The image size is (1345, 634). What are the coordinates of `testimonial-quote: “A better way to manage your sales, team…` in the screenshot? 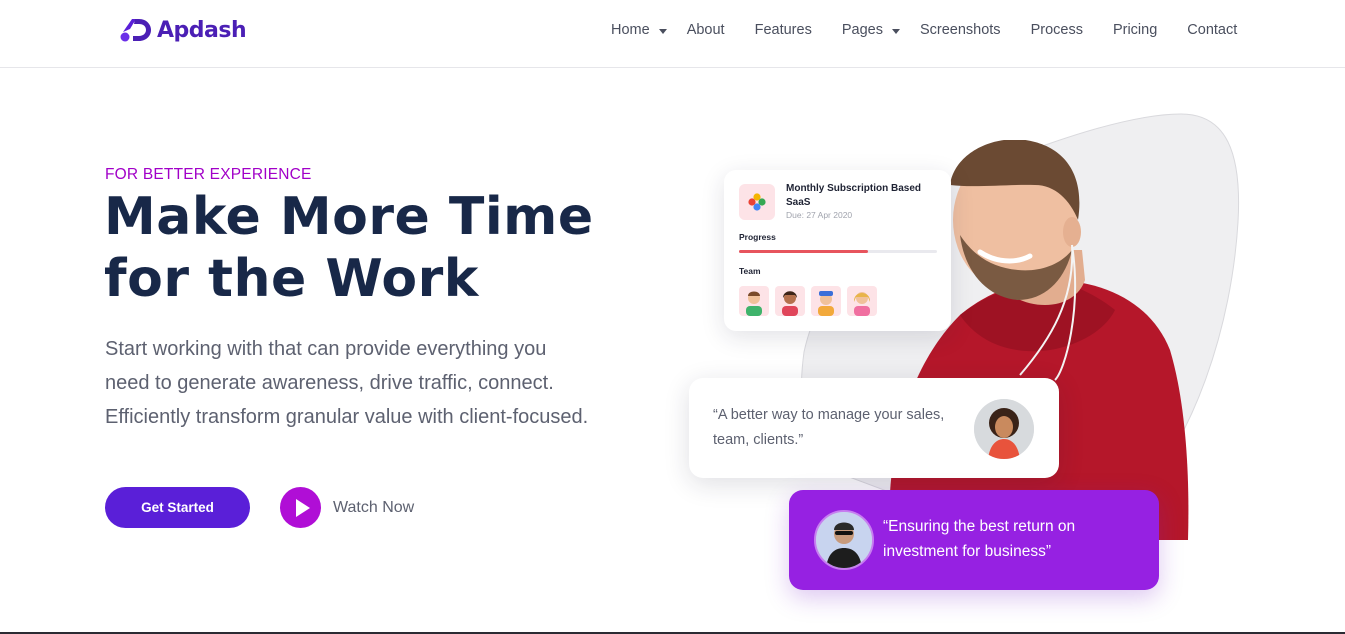 It's located at (829, 427).